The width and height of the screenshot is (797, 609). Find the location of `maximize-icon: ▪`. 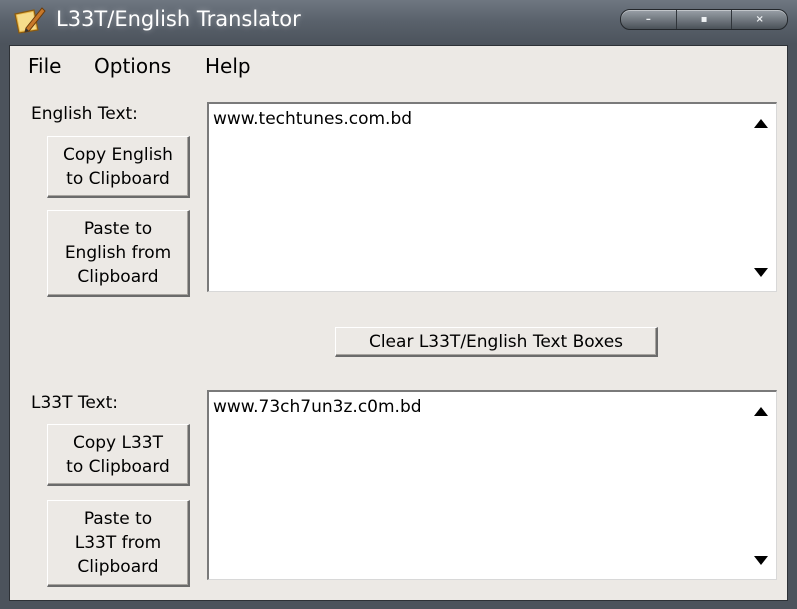

maximize-icon: ▪ is located at coordinates (704, 19).